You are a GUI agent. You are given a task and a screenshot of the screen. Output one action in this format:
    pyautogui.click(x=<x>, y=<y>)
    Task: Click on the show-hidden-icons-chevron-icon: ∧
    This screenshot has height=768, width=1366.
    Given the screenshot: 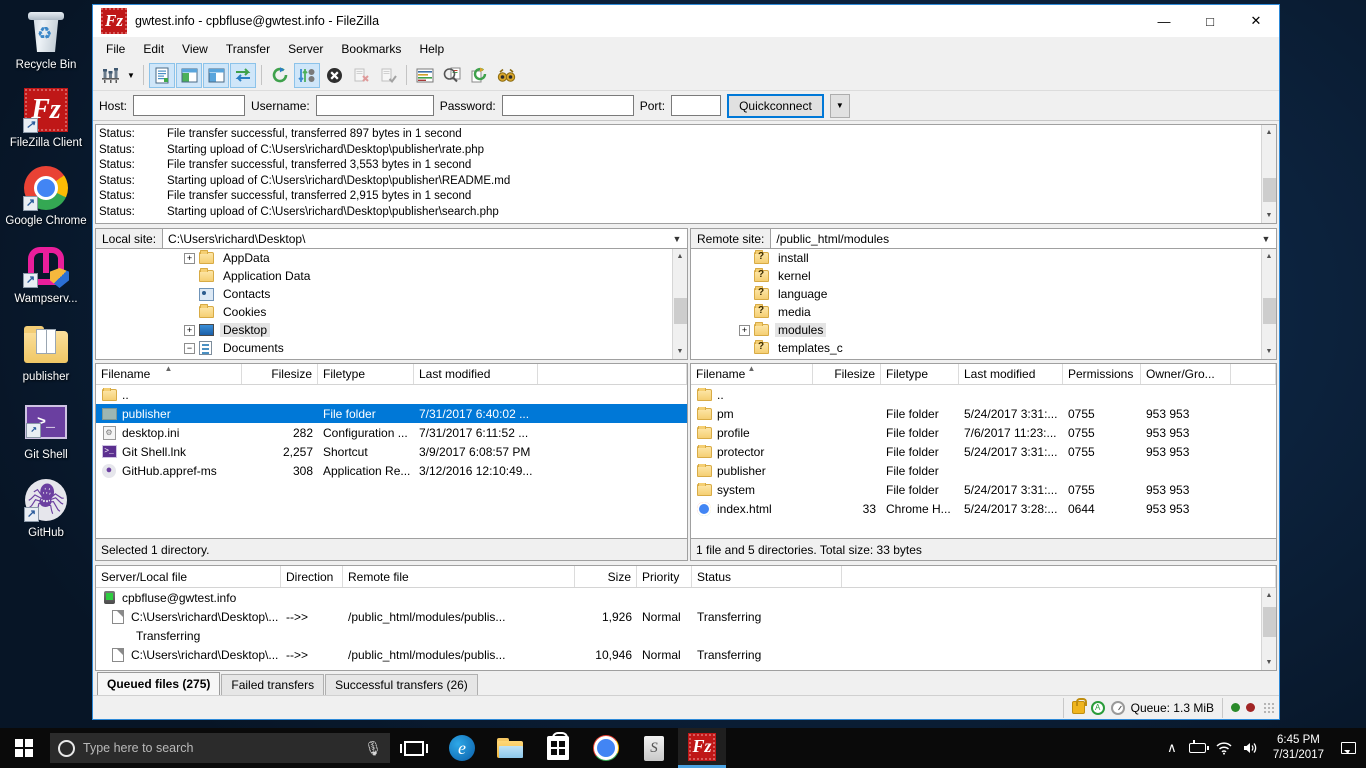 What is the action you would take?
    pyautogui.click(x=1172, y=748)
    